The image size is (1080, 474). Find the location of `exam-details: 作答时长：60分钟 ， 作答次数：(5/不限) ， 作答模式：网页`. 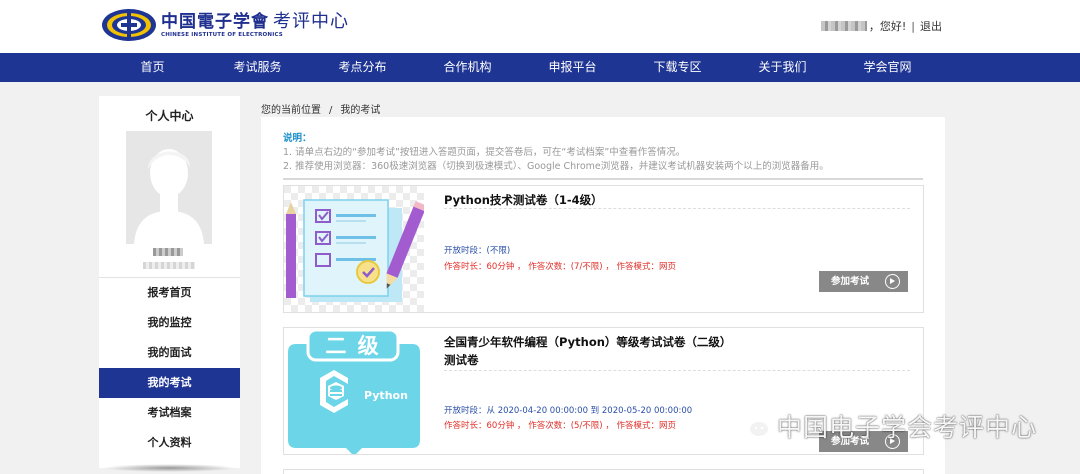

exam-details: 作答时长：60分钟 ， 作答次数：(5/不限) ， 作答模式：网页 is located at coordinates (560, 426).